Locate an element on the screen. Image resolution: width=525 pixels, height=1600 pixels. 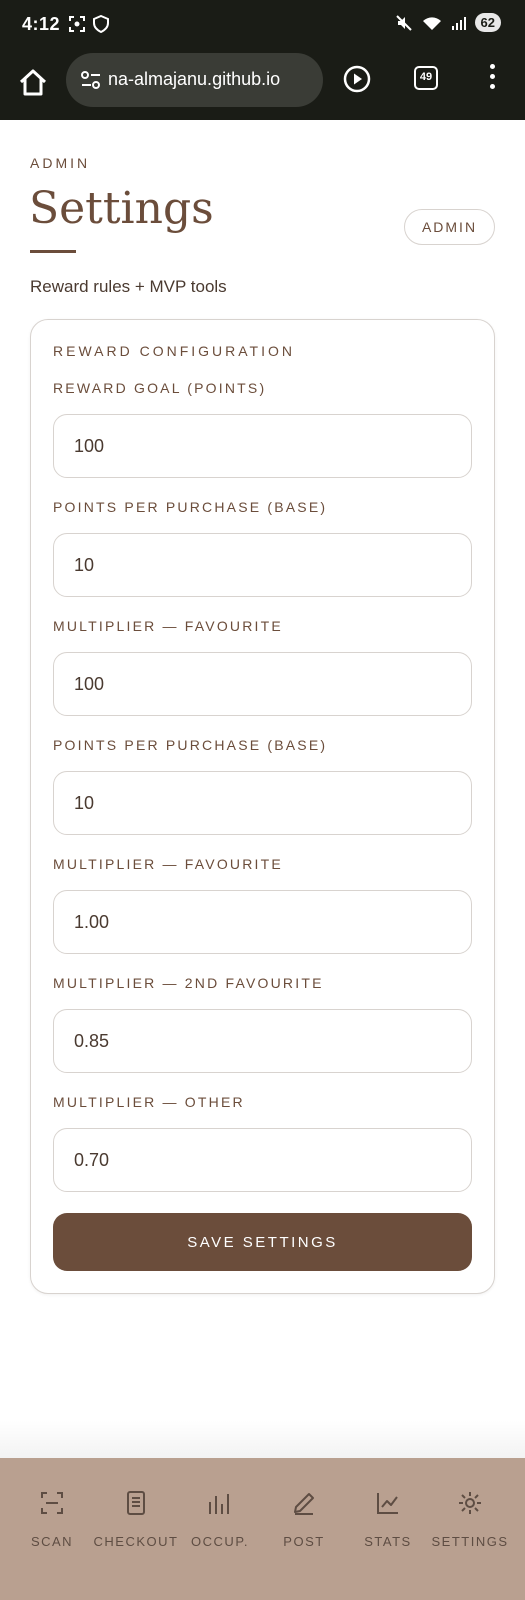
multiplier-favourite-field-2: MULTIPLIER — FAVOURITE is located at coordinates (262, 905).